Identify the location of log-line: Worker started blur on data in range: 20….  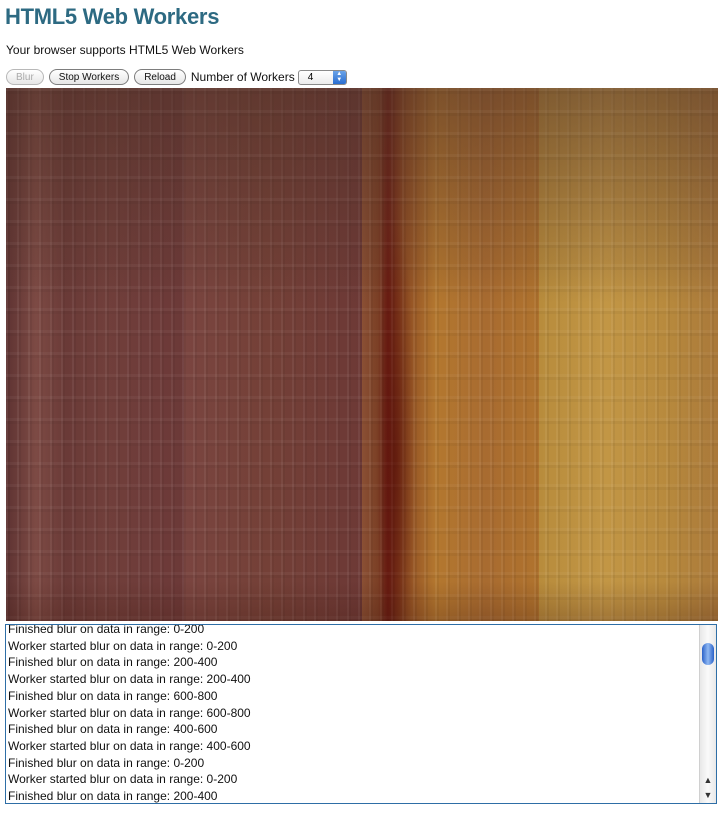
(129, 679).